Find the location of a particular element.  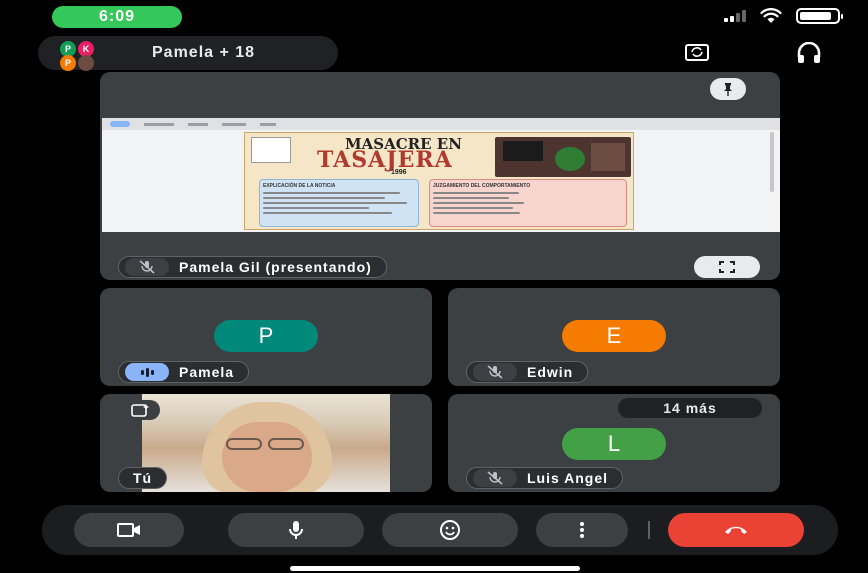

shared-browser-toolbar is located at coordinates (441, 124).